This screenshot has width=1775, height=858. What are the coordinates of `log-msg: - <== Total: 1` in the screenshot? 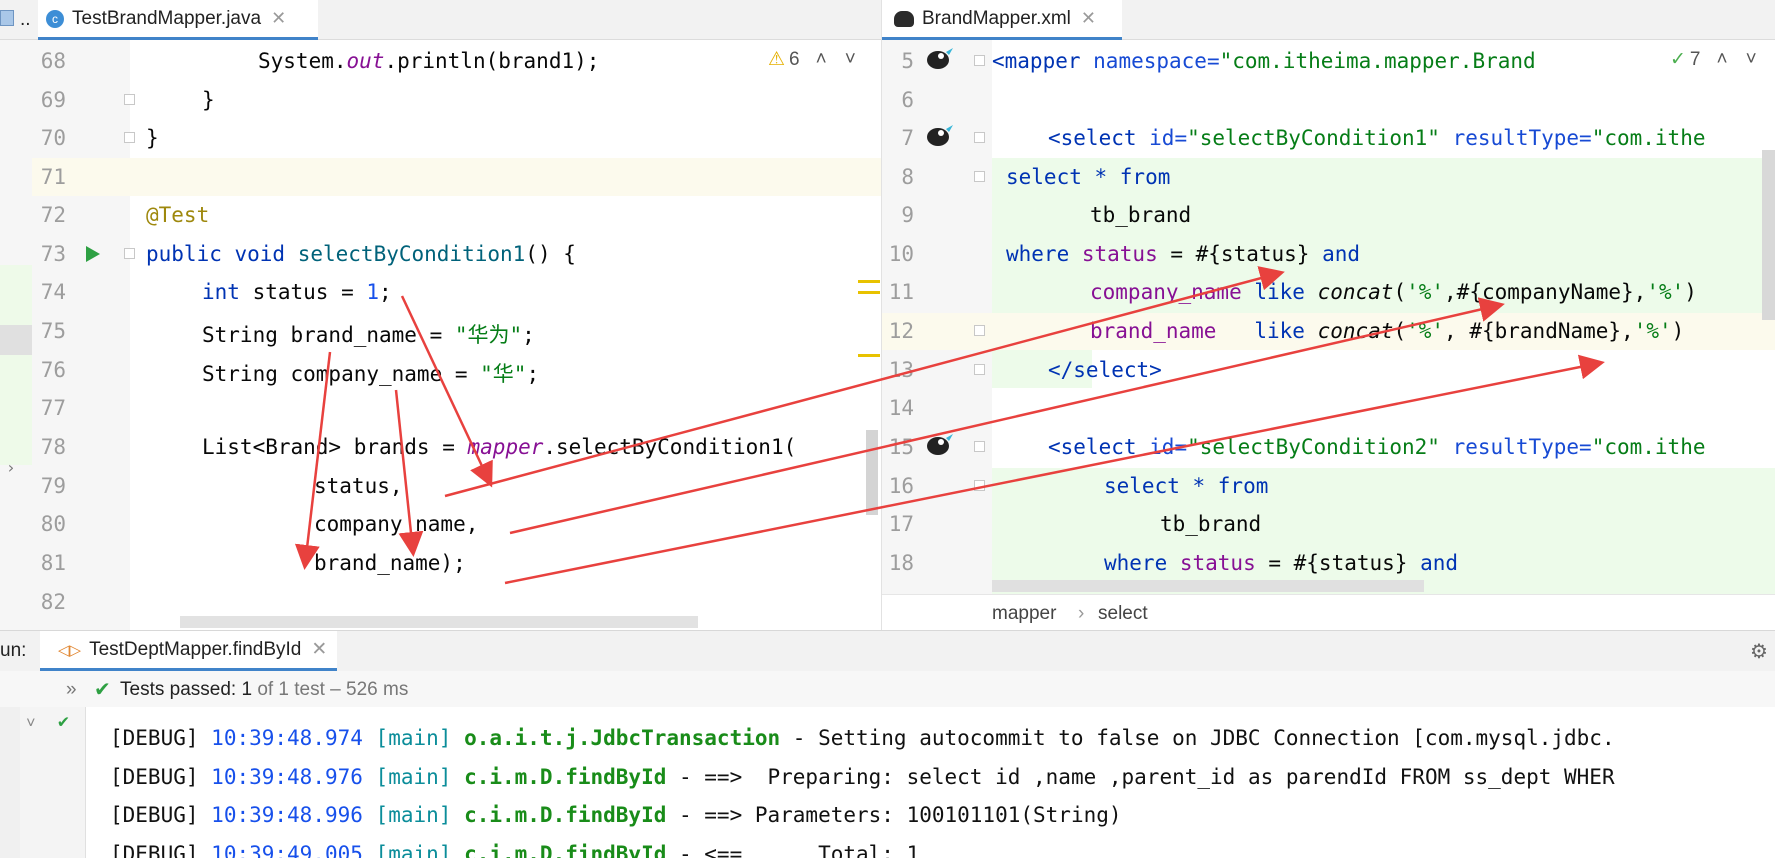 It's located at (793, 850).